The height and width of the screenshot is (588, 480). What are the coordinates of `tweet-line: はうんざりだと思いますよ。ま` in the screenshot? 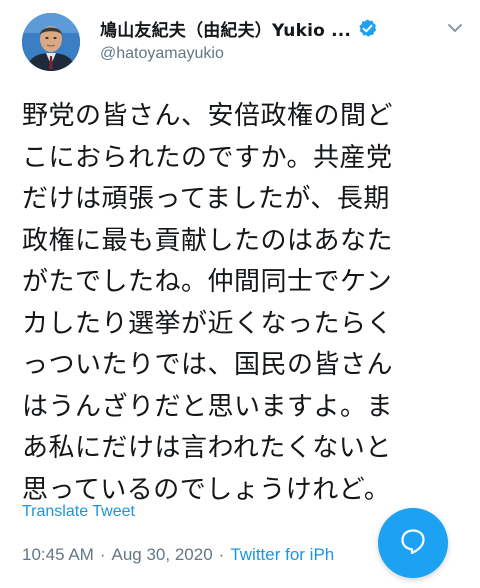 It's located at (208, 406).